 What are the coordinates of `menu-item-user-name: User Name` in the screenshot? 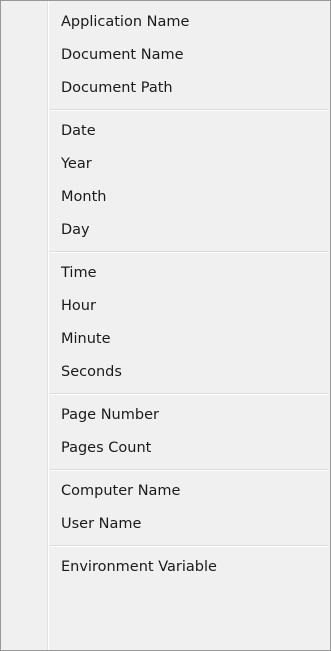 It's located at (165, 524).